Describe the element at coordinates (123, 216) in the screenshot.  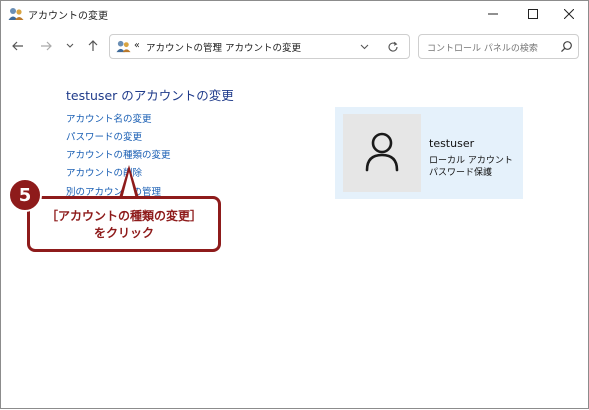
I see `callout-line-1: ［アカウントの種類の変更］` at that location.